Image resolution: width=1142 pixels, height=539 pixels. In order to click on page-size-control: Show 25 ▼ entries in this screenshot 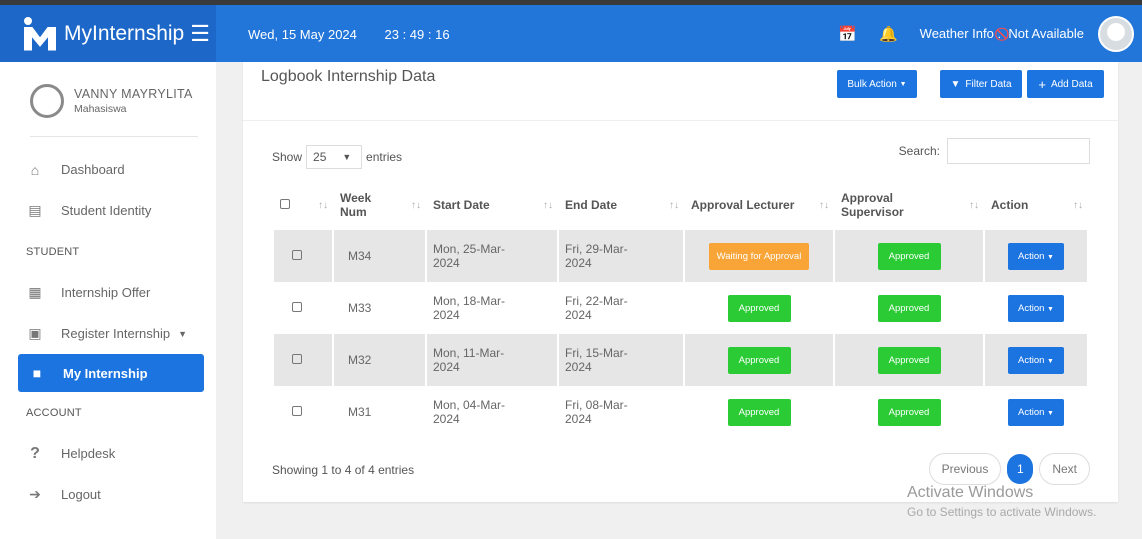, I will do `click(337, 157)`.